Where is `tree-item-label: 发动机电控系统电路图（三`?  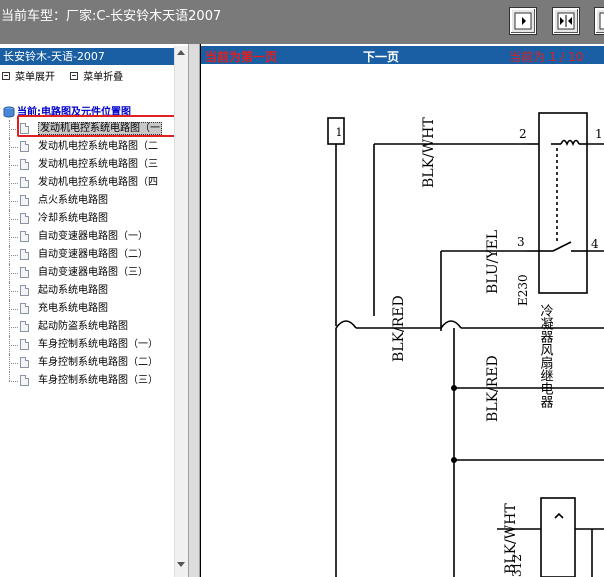 tree-item-label: 发动机电控系统电路图（三 is located at coordinates (98, 164).